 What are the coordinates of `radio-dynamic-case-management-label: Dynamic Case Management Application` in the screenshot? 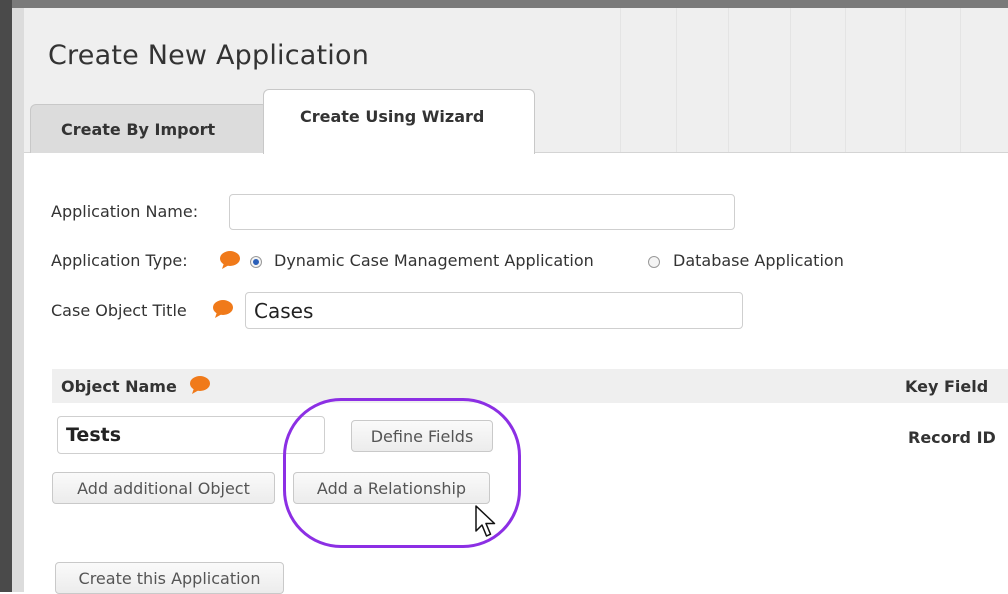 It's located at (434, 260).